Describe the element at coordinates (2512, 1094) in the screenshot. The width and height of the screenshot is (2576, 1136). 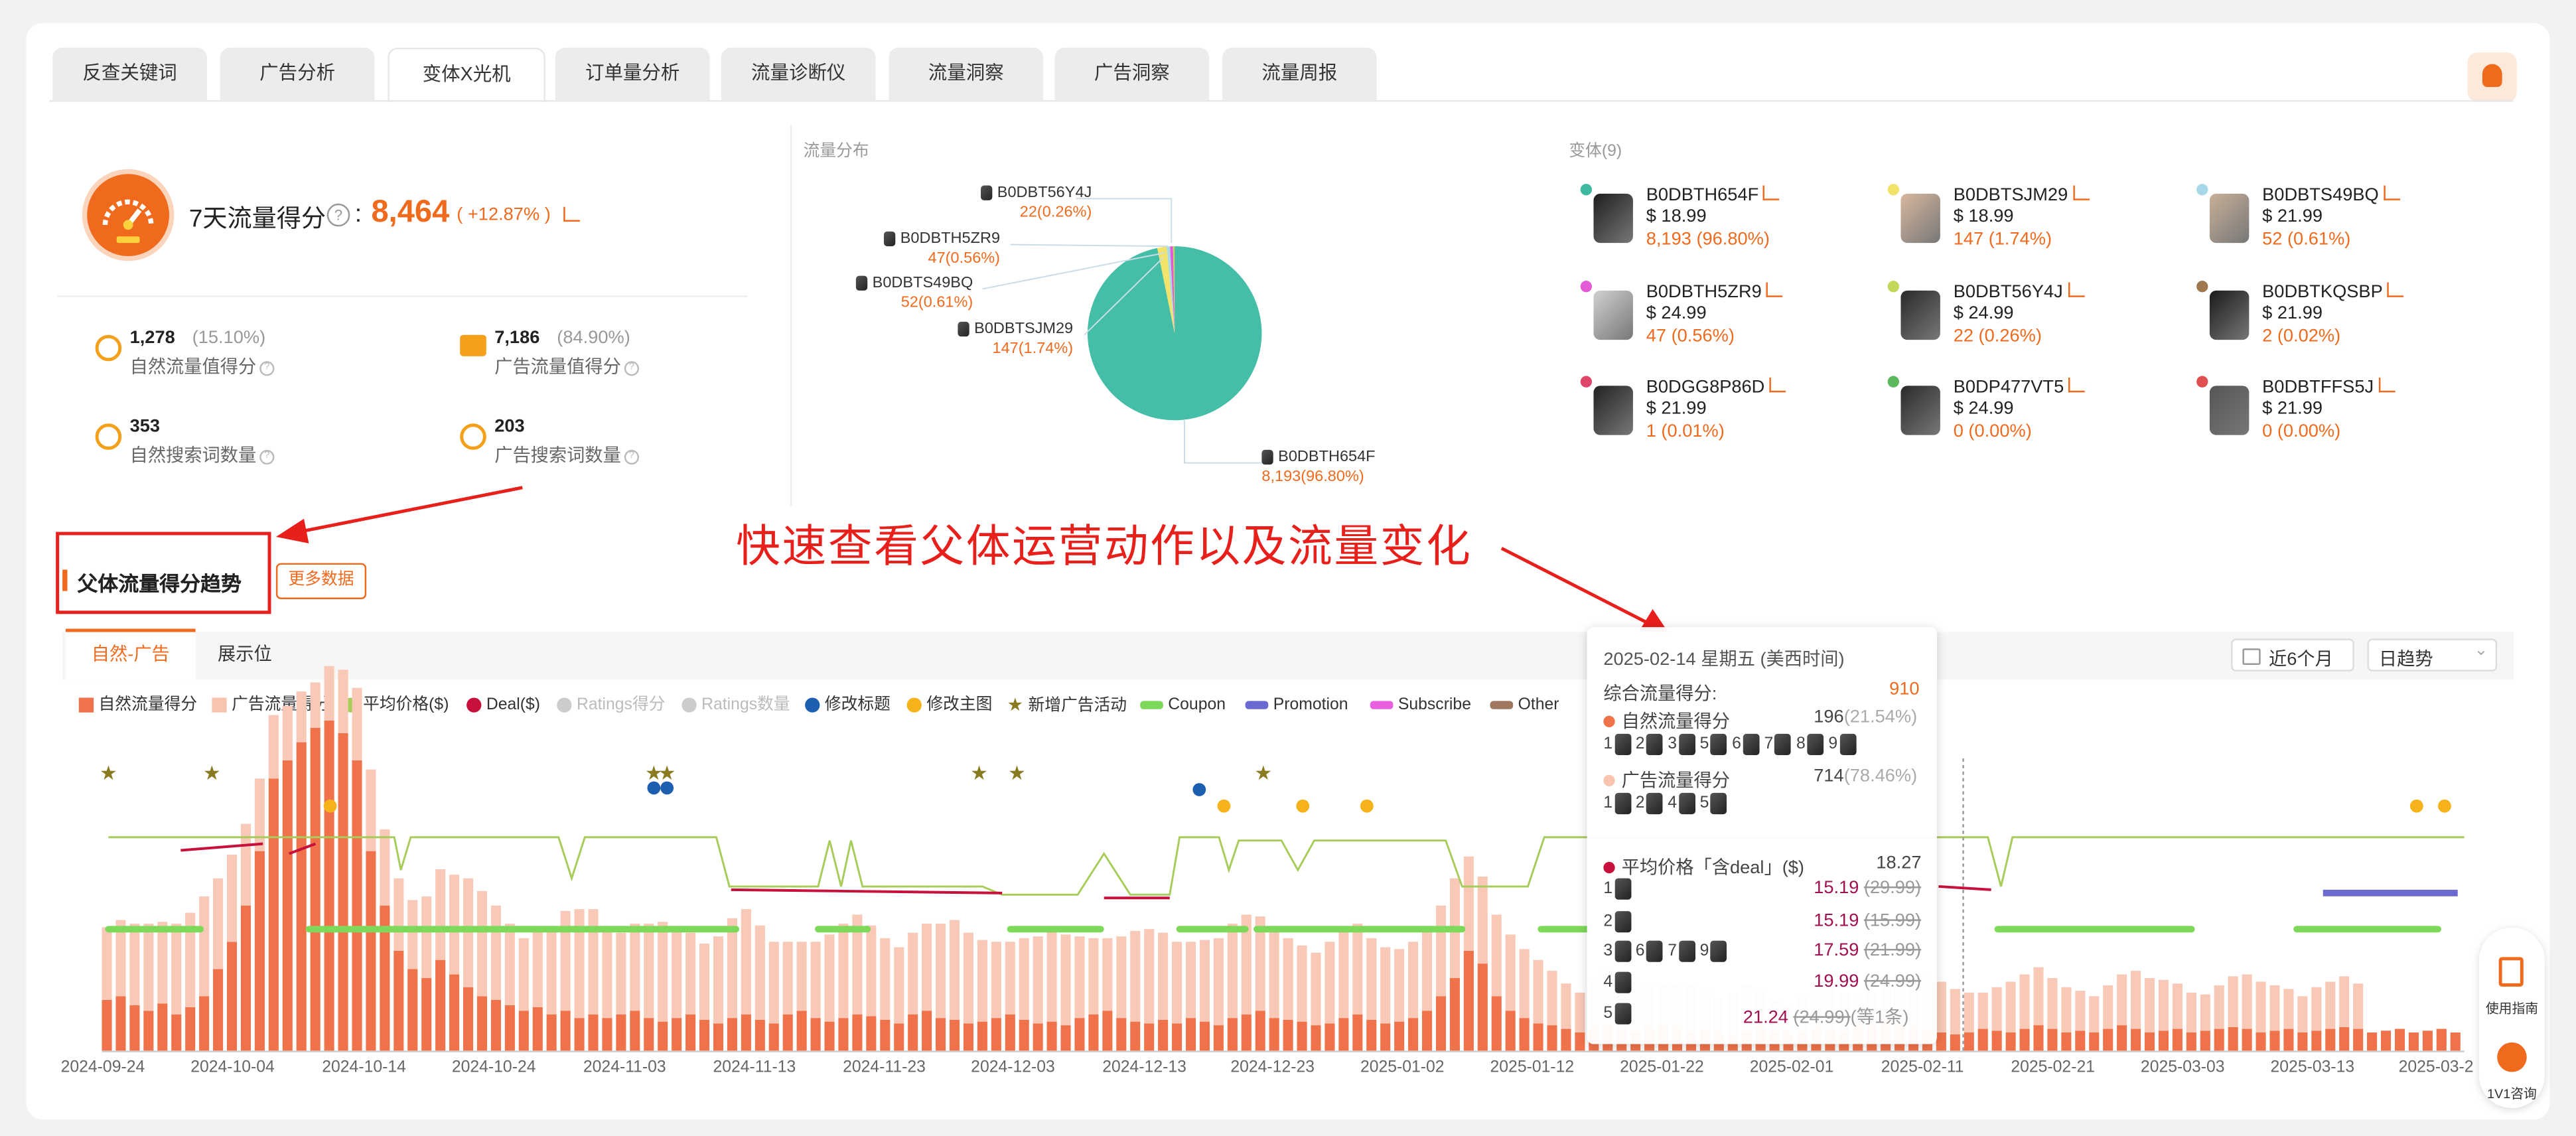
I see `consult-label: 1V1咨询` at that location.